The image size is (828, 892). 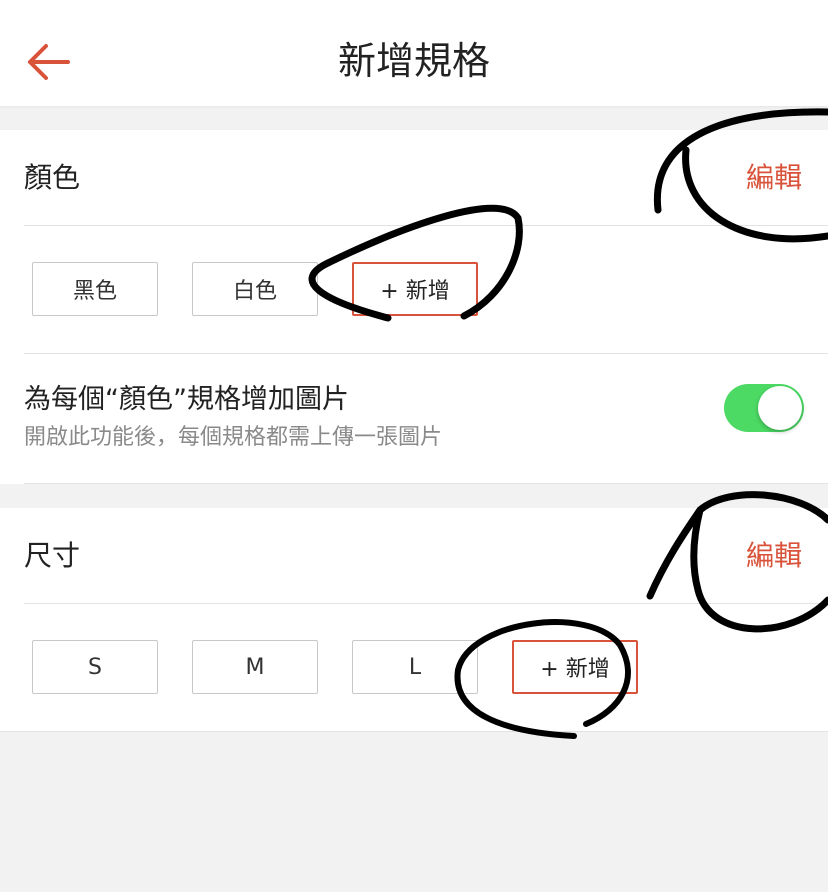 I want to click on color-chip-white: 白色, so click(x=255, y=289).